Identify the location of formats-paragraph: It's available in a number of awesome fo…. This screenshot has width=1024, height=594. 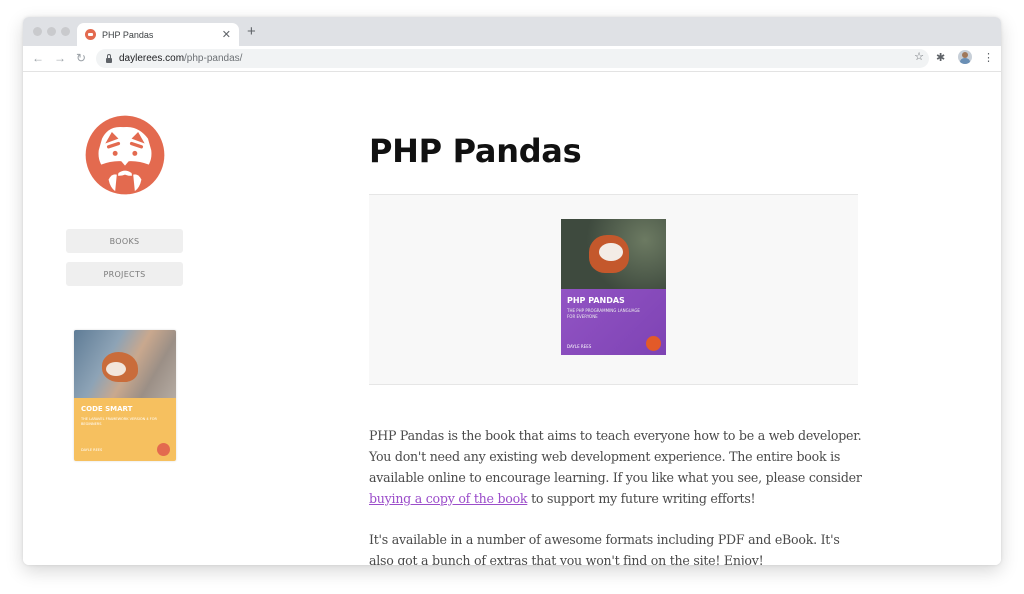
(604, 548).